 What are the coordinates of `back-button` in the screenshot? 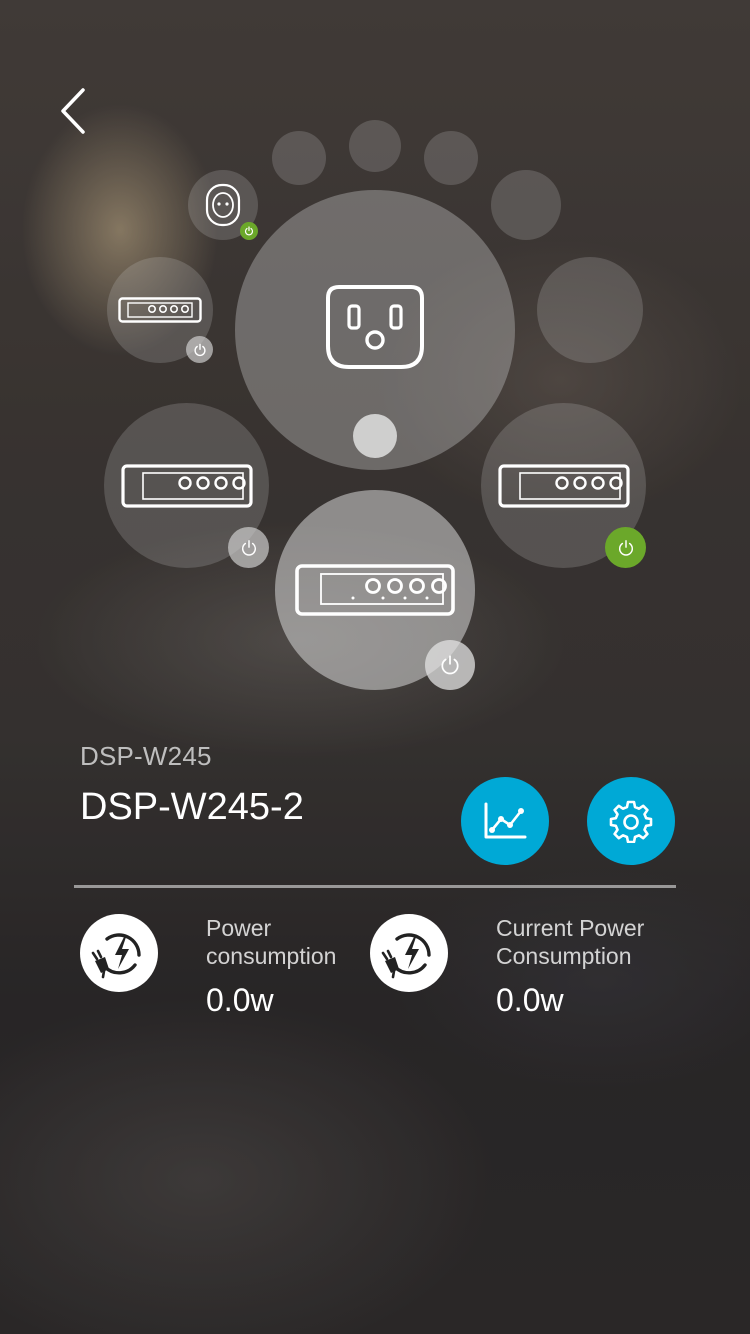 It's located at (74, 111).